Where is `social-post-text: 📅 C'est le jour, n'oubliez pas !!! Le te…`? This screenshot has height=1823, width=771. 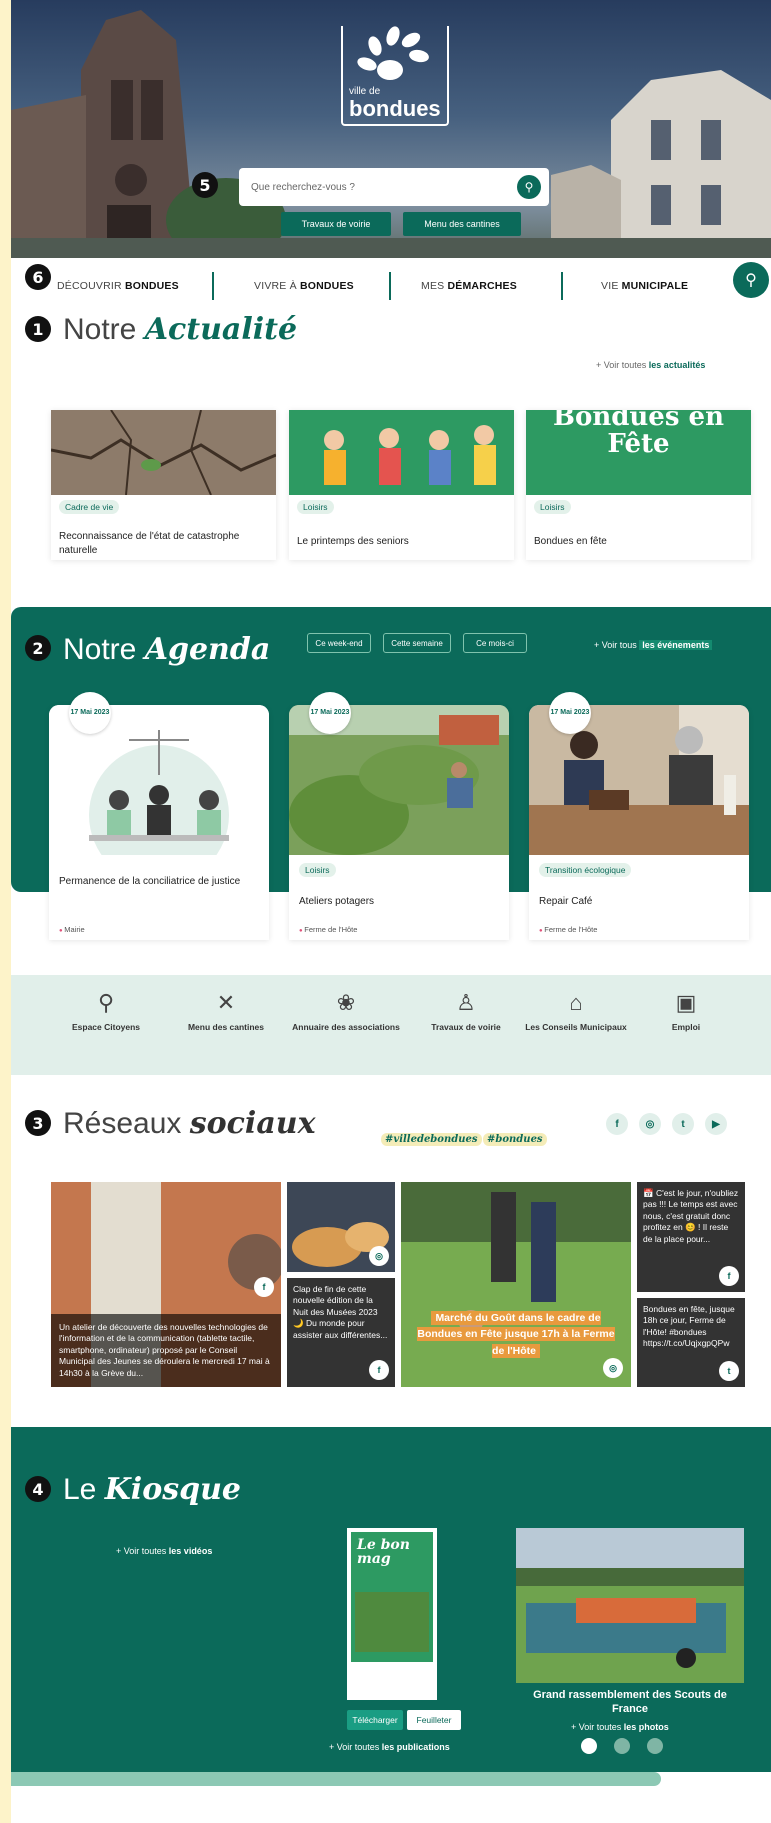 social-post-text: 📅 C'est le jour, n'oubliez pas !!! Le te… is located at coordinates (691, 1216).